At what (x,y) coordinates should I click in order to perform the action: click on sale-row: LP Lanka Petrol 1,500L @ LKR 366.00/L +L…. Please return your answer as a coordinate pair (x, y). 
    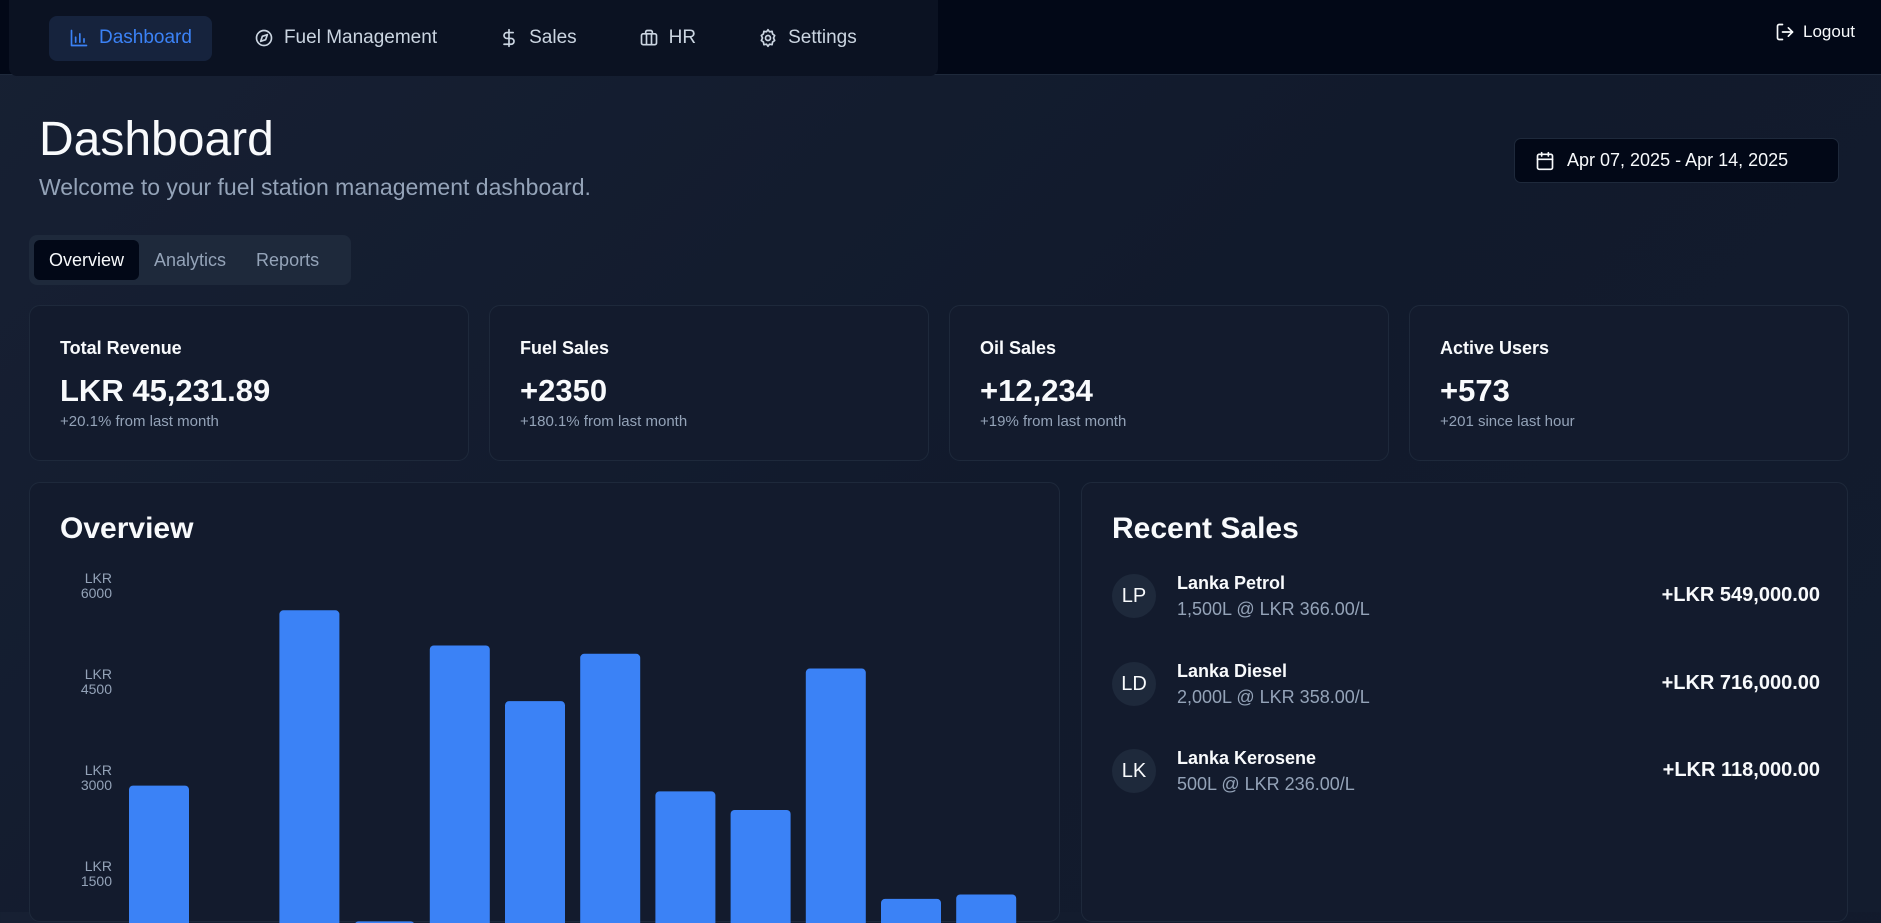
    Looking at the image, I should click on (1466, 598).